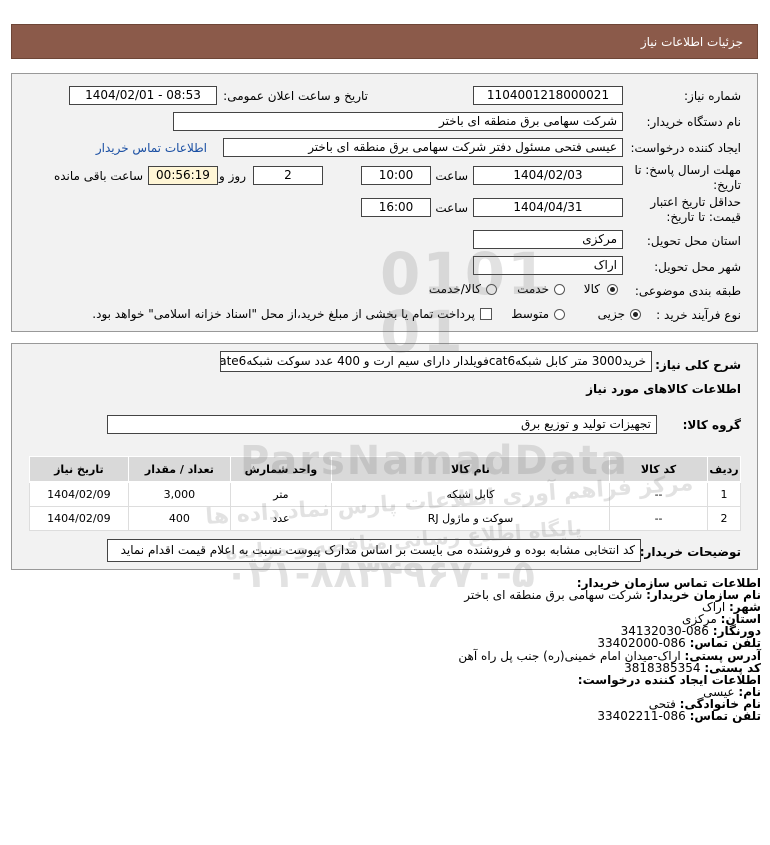  What do you see at coordinates (295, 96) in the screenshot?
I see `announce-label: تاریخ و ساعت اعلان عمومی:` at bounding box center [295, 96].